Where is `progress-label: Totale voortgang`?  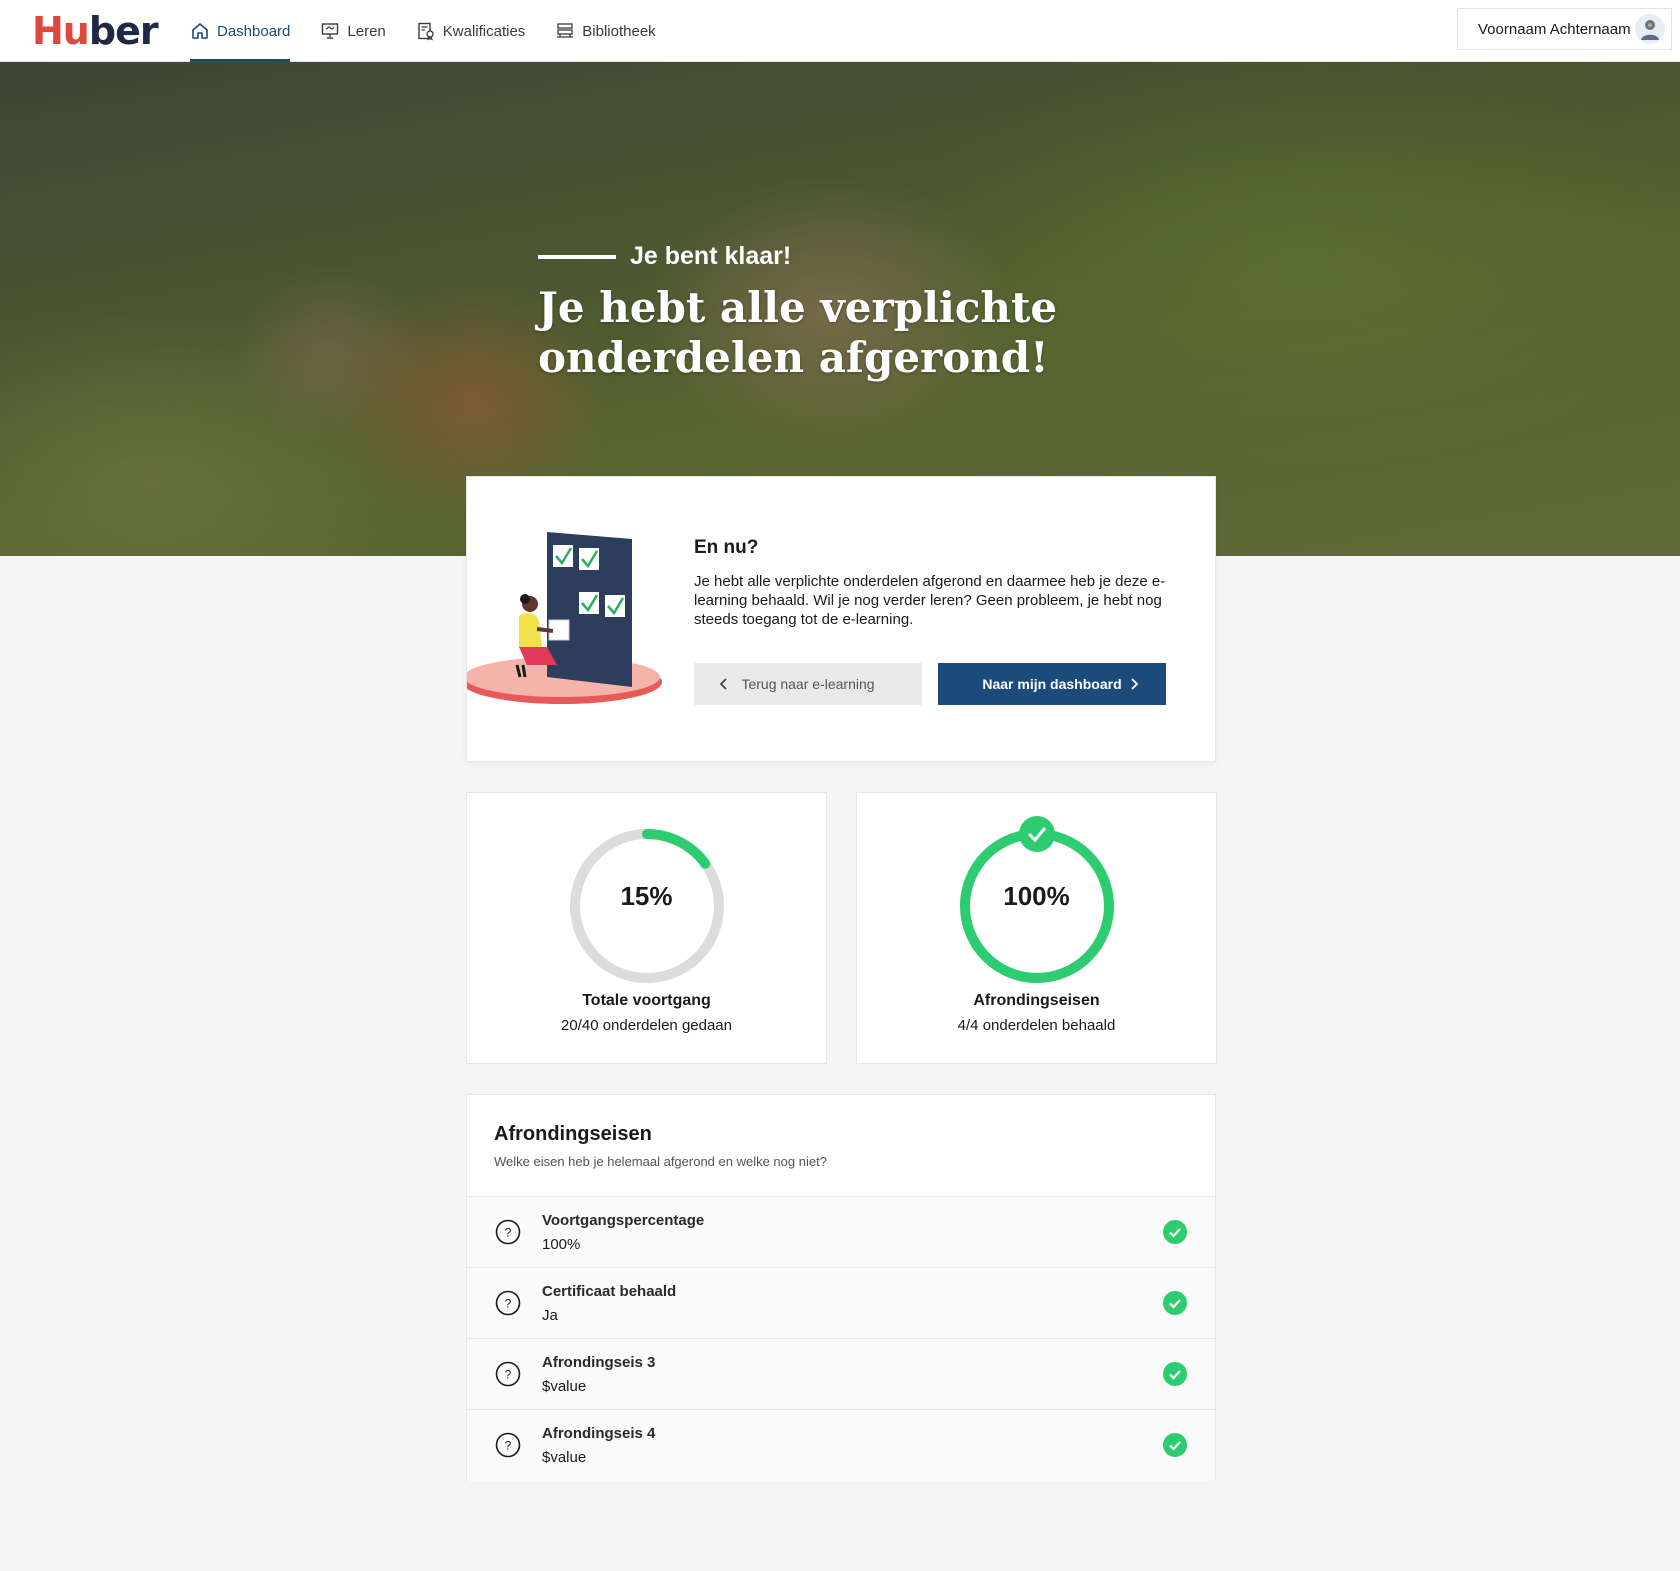
progress-label: Totale voortgang is located at coordinates (646, 1000).